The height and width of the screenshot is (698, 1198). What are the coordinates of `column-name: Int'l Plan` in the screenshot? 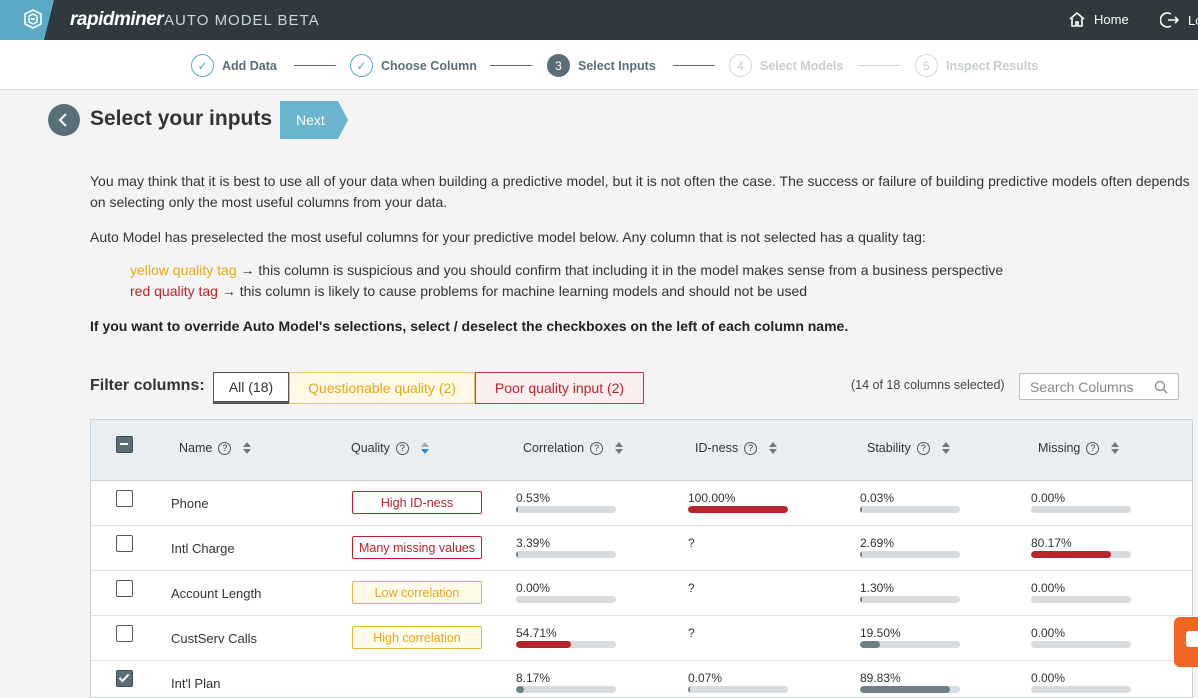 It's located at (196, 683).